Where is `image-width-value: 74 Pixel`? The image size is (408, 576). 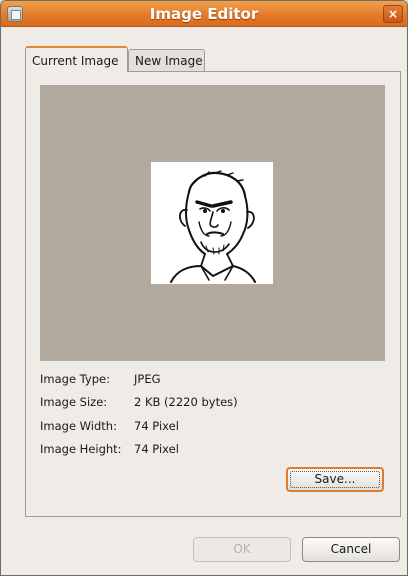
image-width-value: 74 Pixel is located at coordinates (156, 426).